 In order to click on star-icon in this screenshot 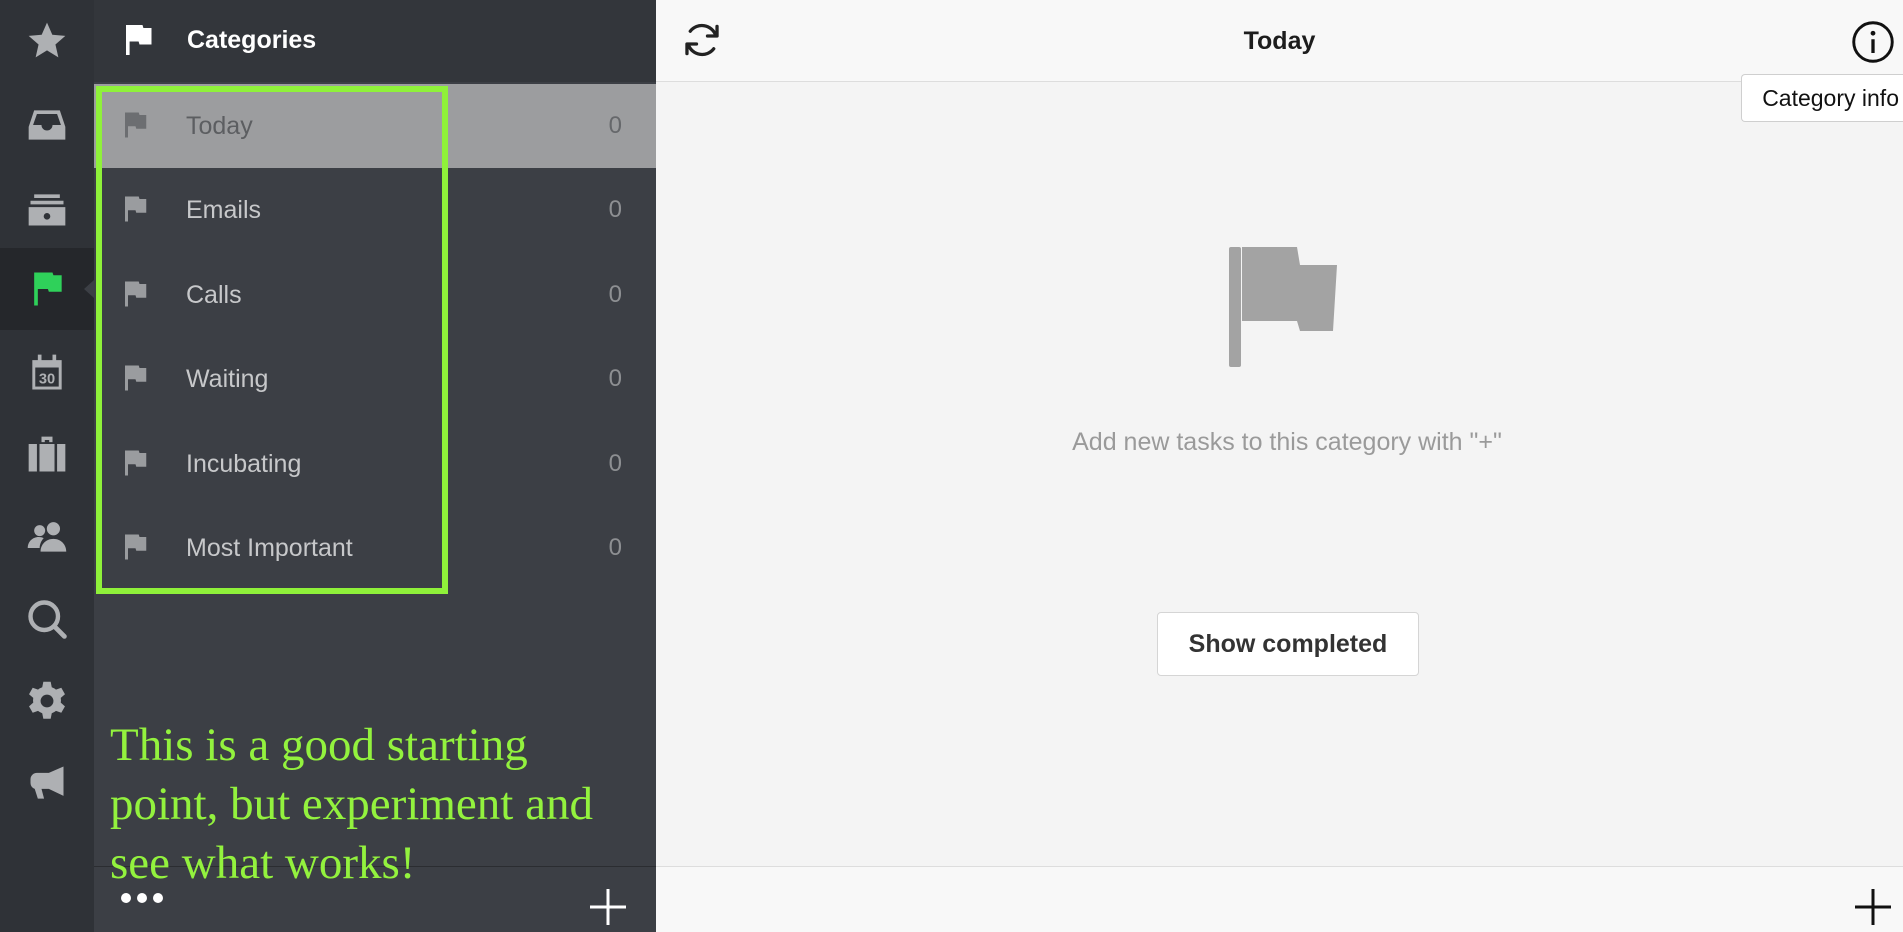, I will do `click(47, 40)`.